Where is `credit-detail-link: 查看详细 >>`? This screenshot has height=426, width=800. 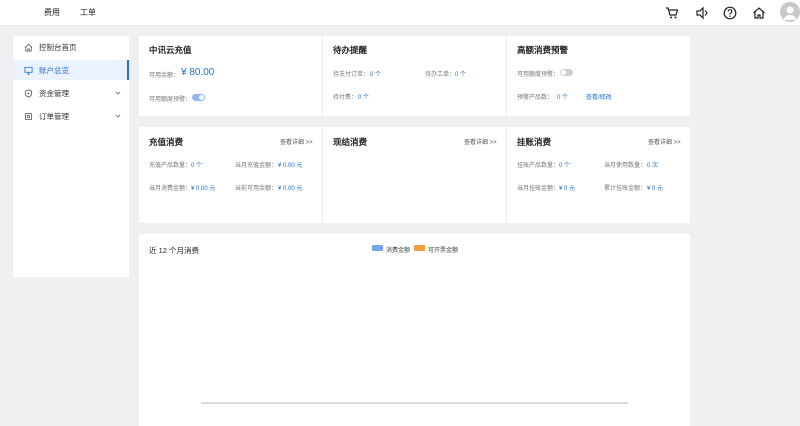 credit-detail-link: 查看详细 >> is located at coordinates (664, 141).